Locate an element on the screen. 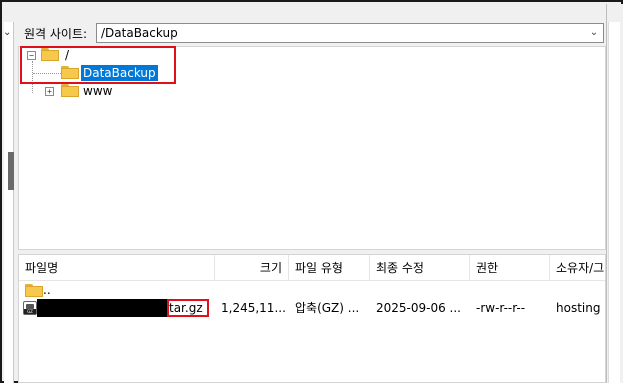 The height and width of the screenshot is (383, 623). file-permissions: -rw-r--r-- is located at coordinates (501, 308).